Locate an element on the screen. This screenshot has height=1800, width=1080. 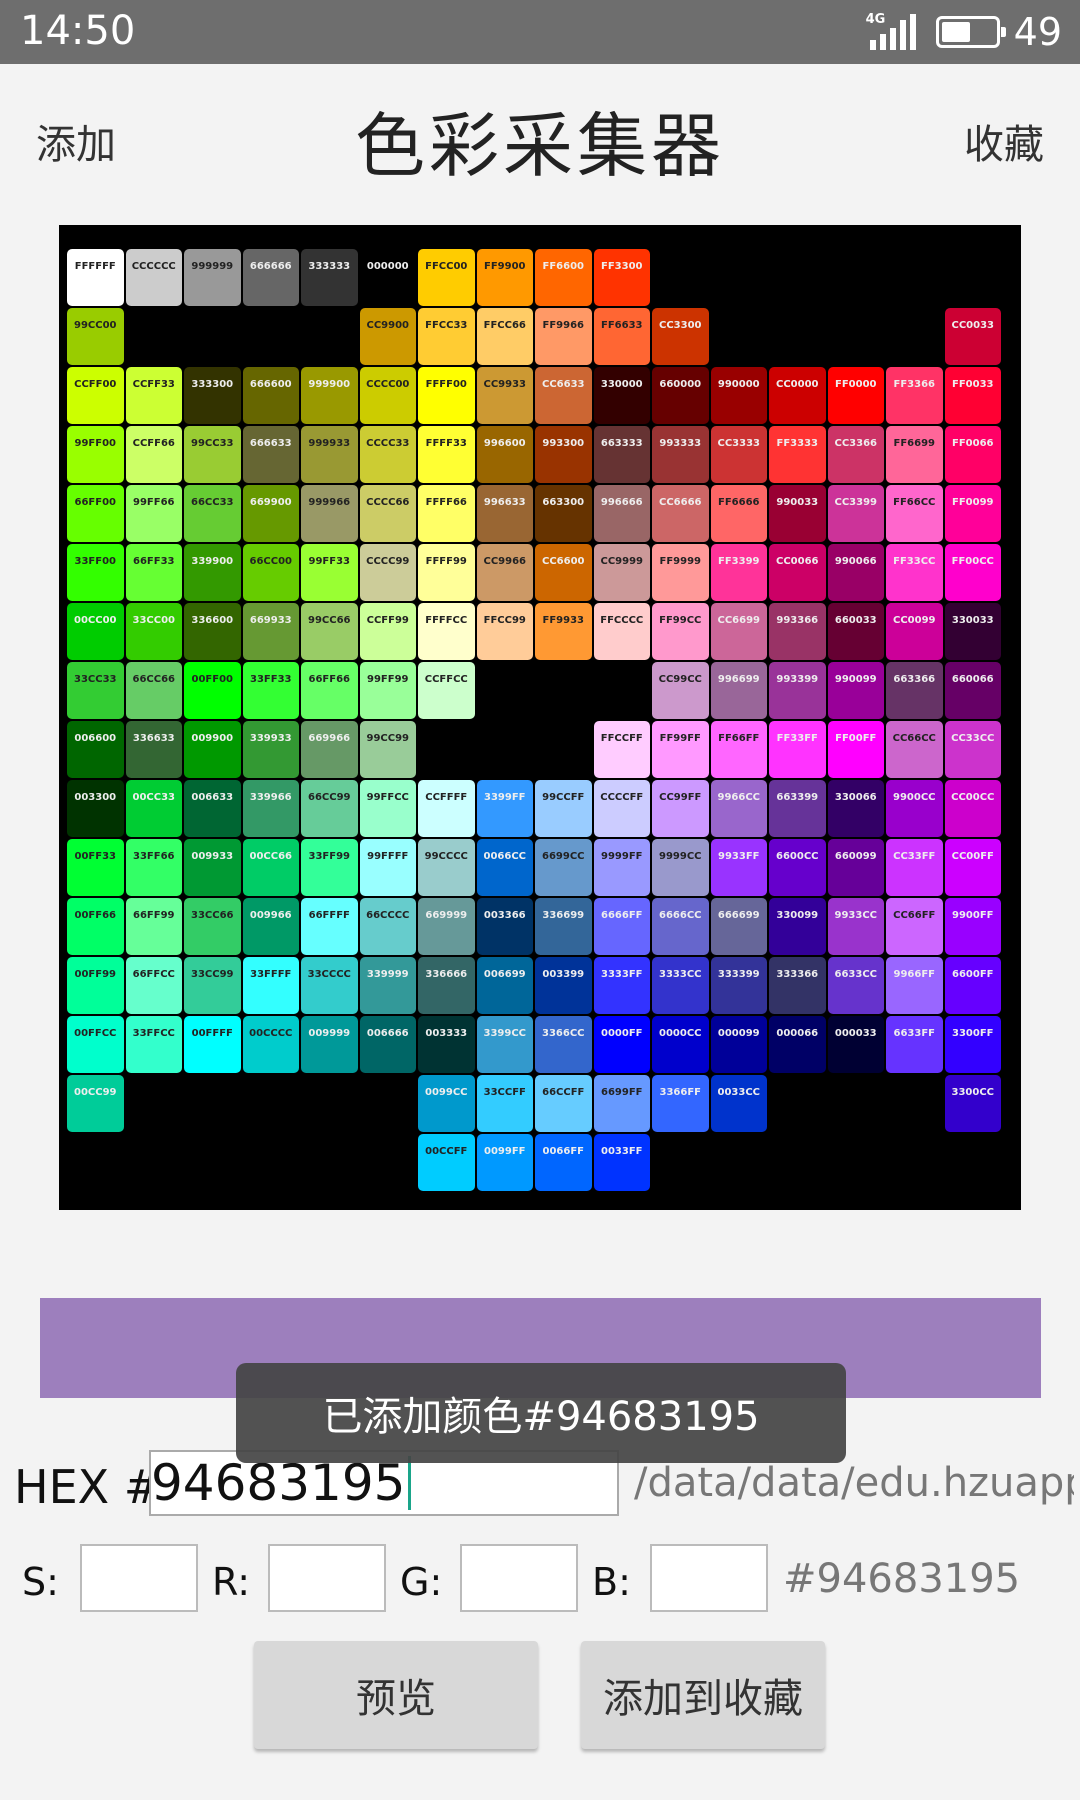
palette-swatch: 666600 is located at coordinates (270, 395).